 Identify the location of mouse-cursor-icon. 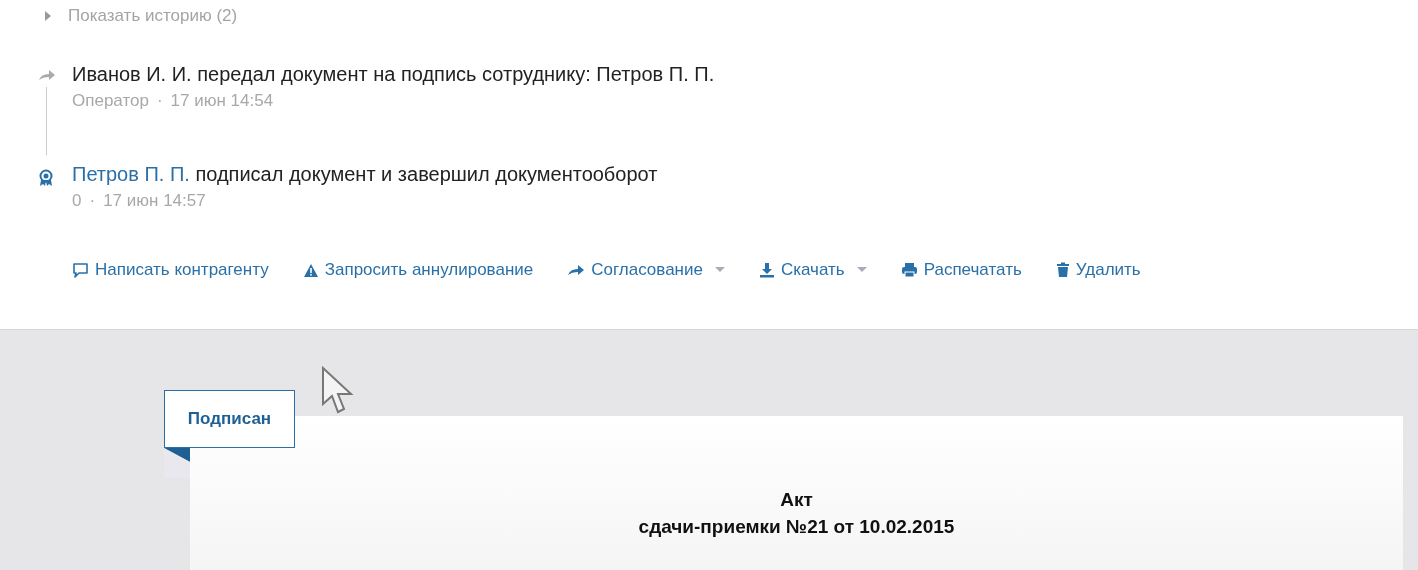
(338, 391).